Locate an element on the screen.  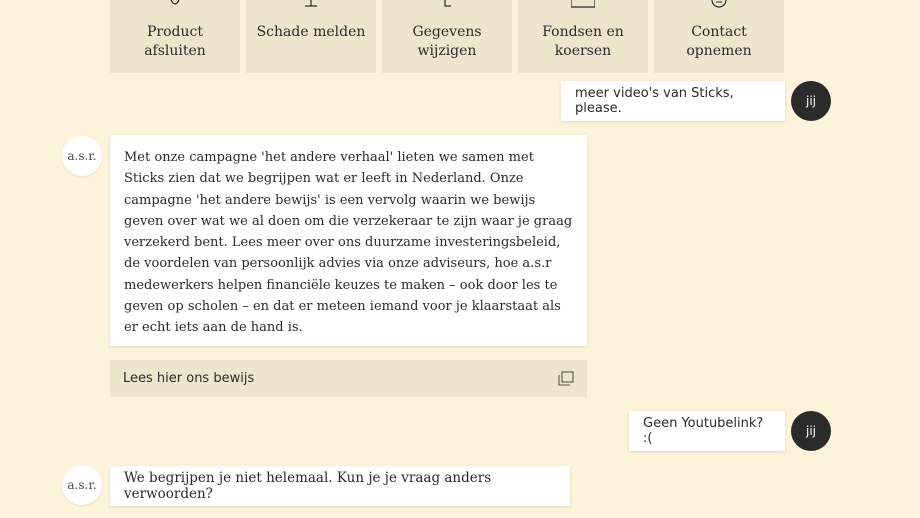
contact-icon is located at coordinates (719, 4).